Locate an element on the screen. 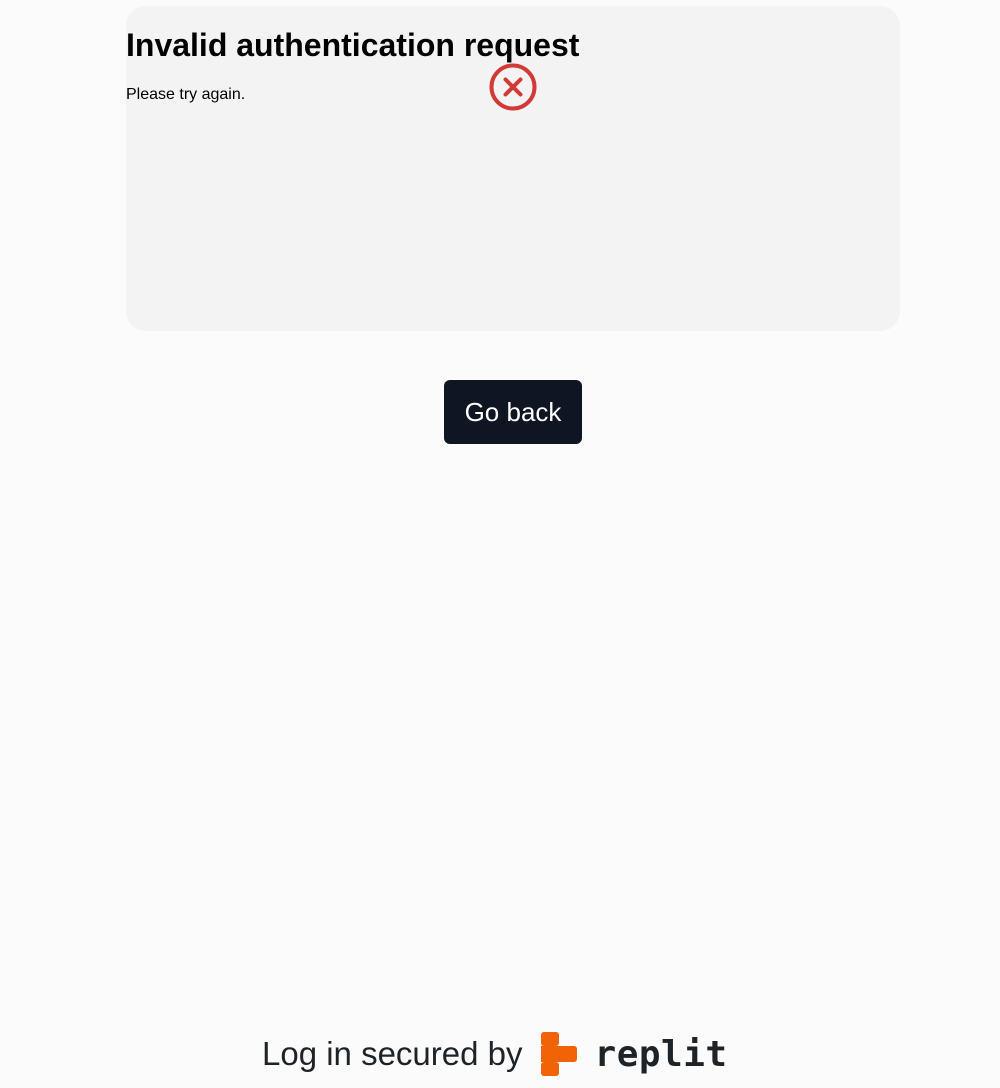 The image size is (1000, 1088). replit-wordmark: replit is located at coordinates (661, 1054).